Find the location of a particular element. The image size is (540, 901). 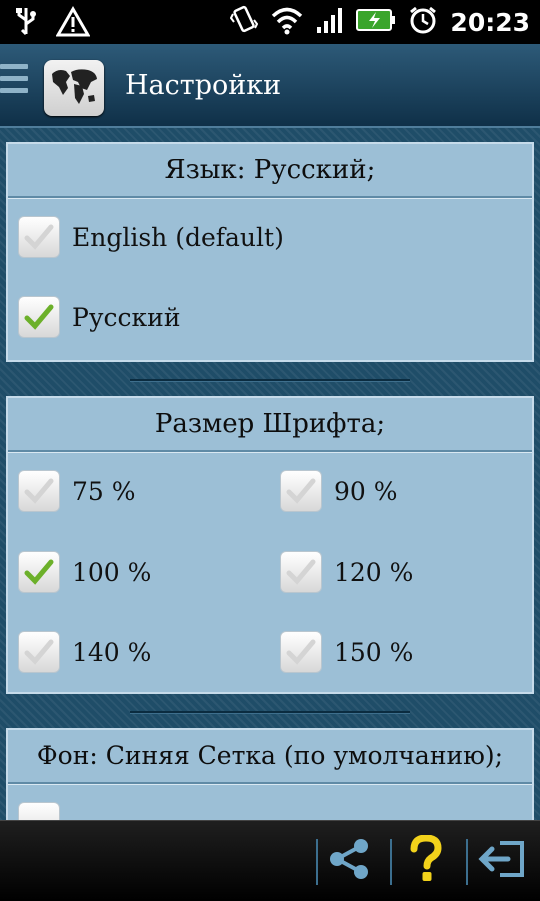

title-bar: Настройки is located at coordinates (270, 86).